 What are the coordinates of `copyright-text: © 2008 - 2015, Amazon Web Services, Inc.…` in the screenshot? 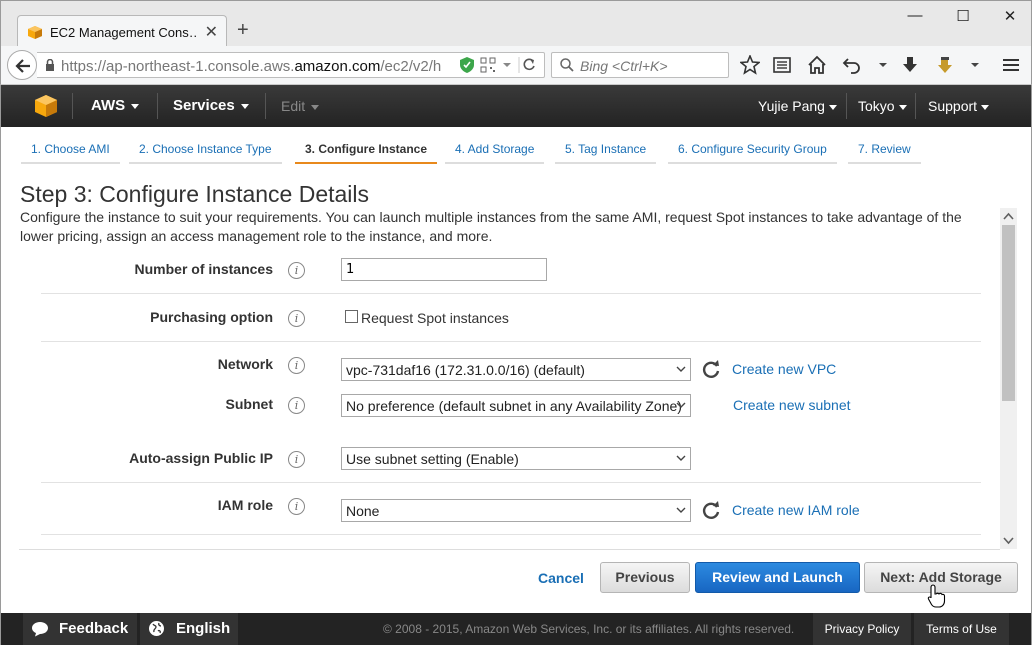 It's located at (589, 629).